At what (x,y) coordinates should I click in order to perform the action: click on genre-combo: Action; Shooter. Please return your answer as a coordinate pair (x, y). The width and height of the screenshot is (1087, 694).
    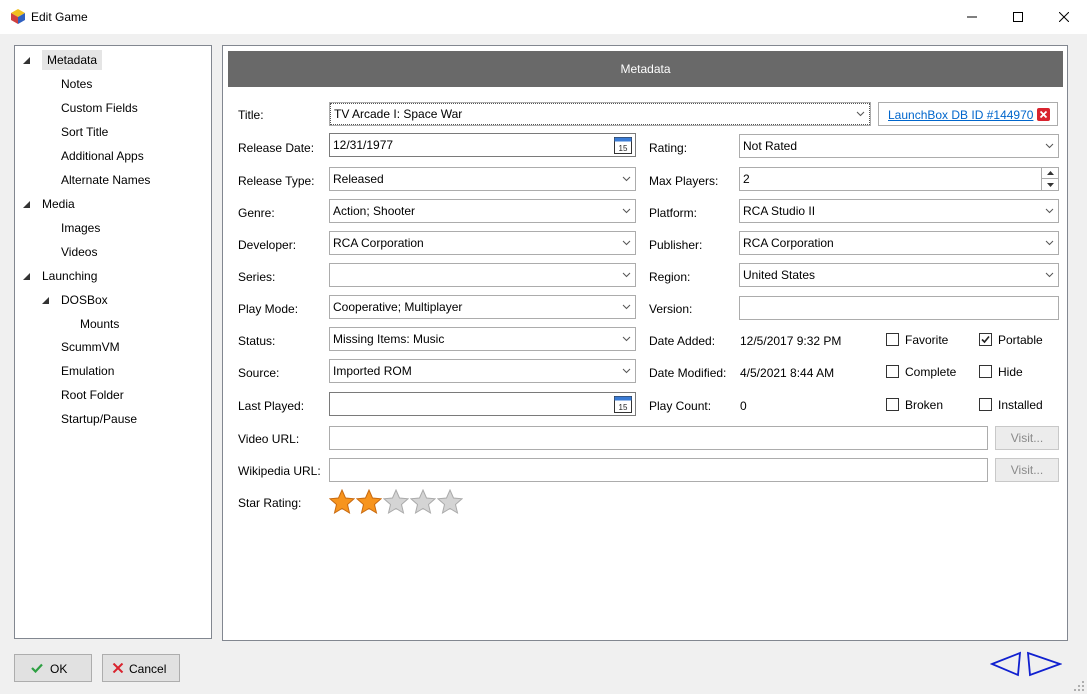
    Looking at the image, I should click on (482, 211).